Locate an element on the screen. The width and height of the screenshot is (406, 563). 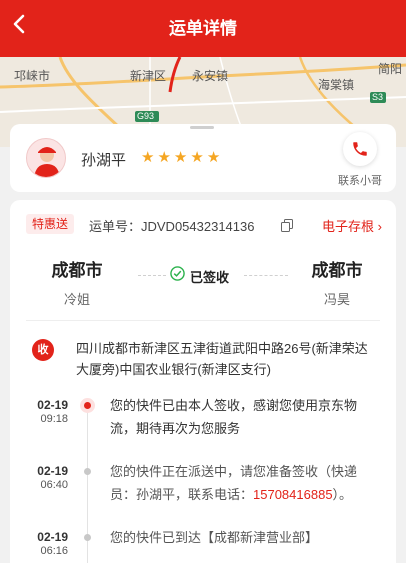
divider is located at coordinates (203, 320).